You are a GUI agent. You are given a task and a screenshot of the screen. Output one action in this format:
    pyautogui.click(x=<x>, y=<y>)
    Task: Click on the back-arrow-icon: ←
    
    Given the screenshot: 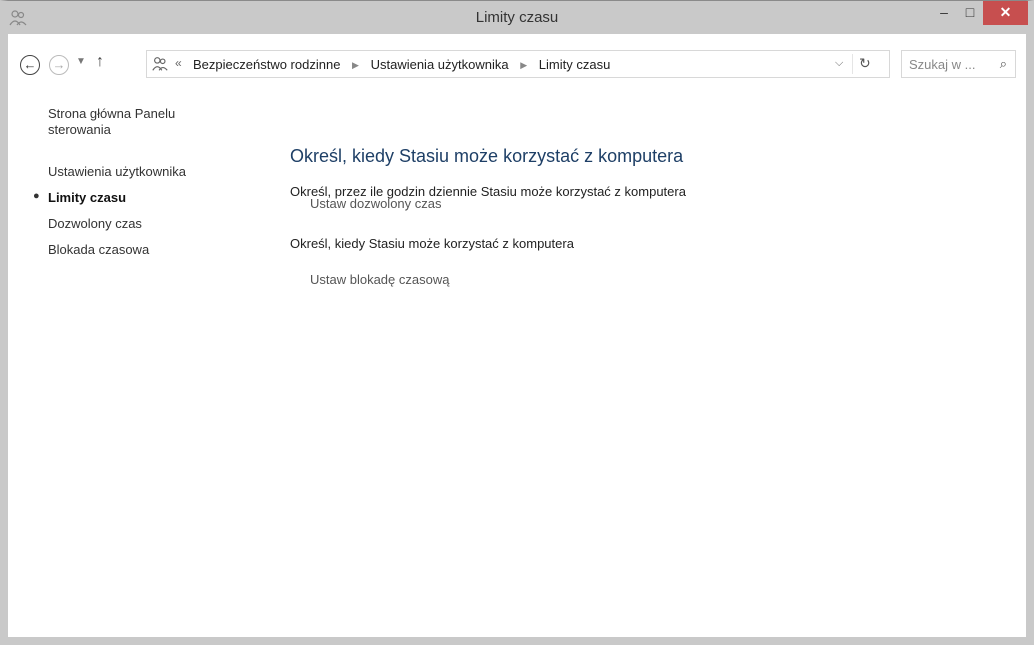 What is the action you would take?
    pyautogui.click(x=30, y=65)
    